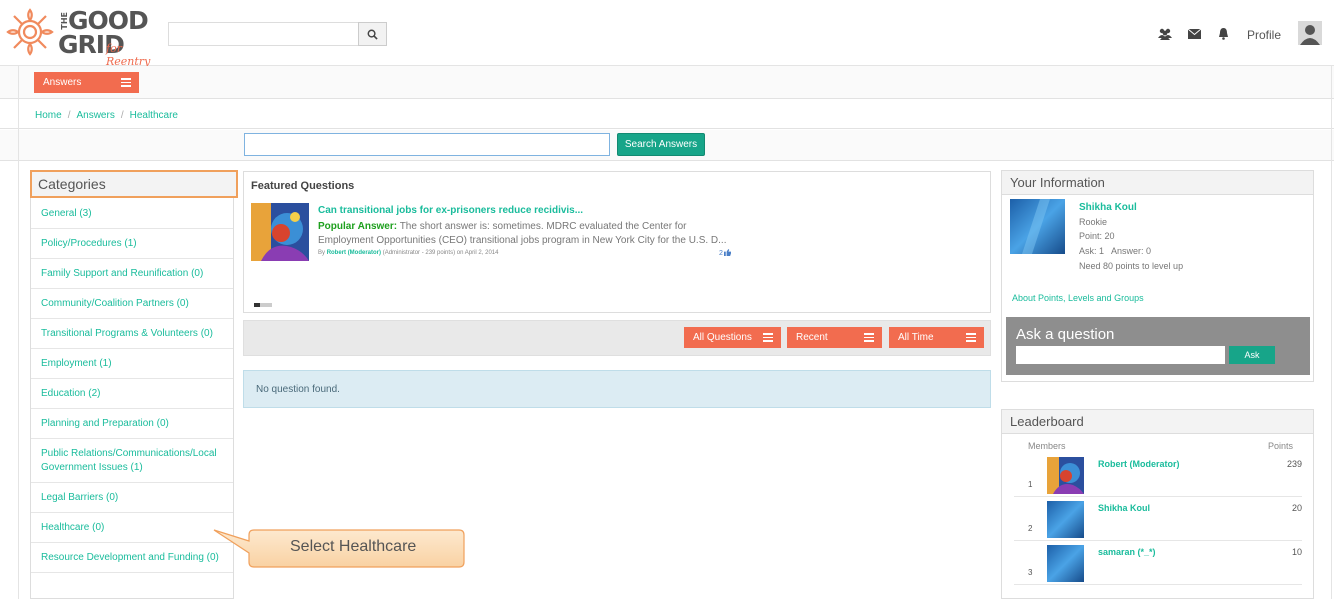 The height and width of the screenshot is (599, 1334). I want to click on user-level-progress: Need 80 points to level up, so click(1131, 266).